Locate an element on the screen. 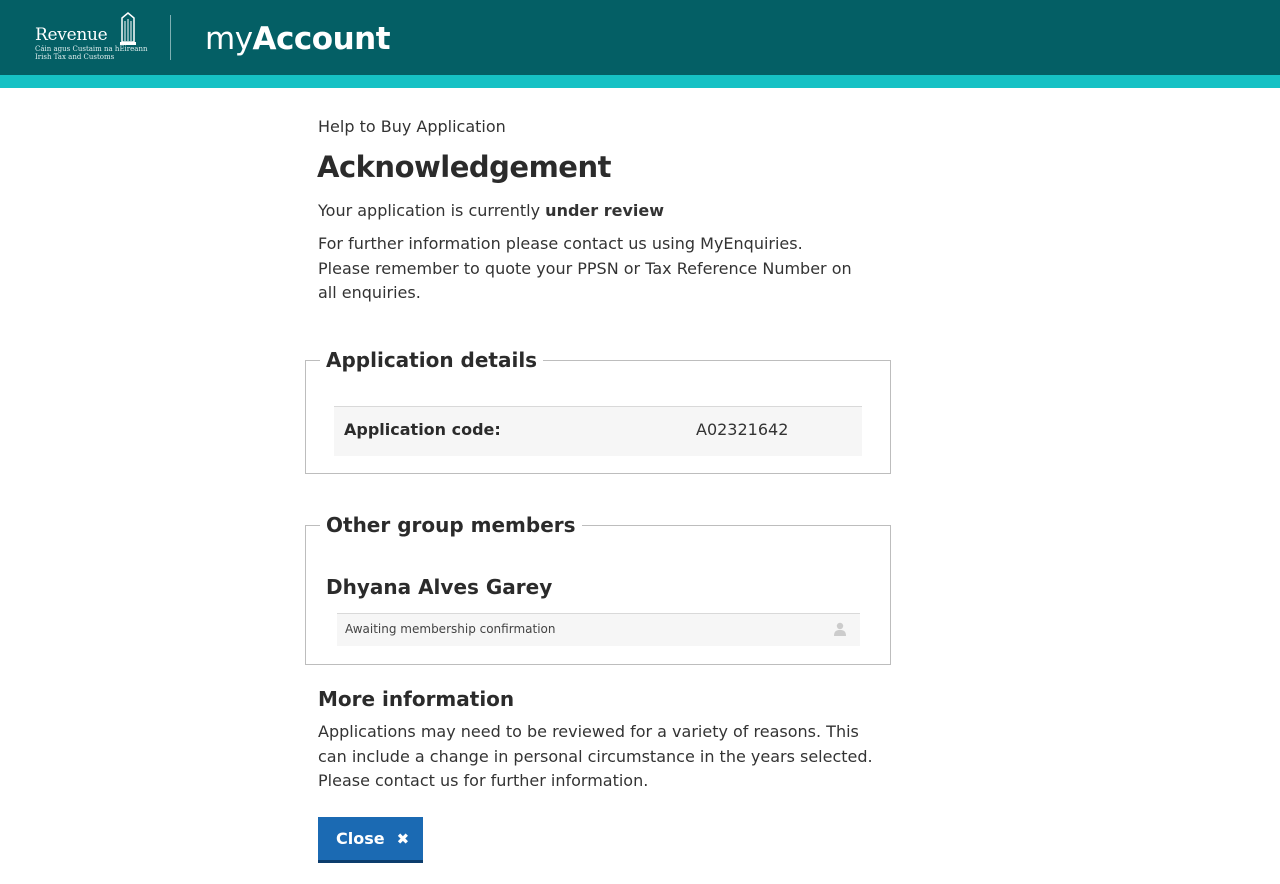  member-name: Dhyana Alves Garey is located at coordinates (439, 587).